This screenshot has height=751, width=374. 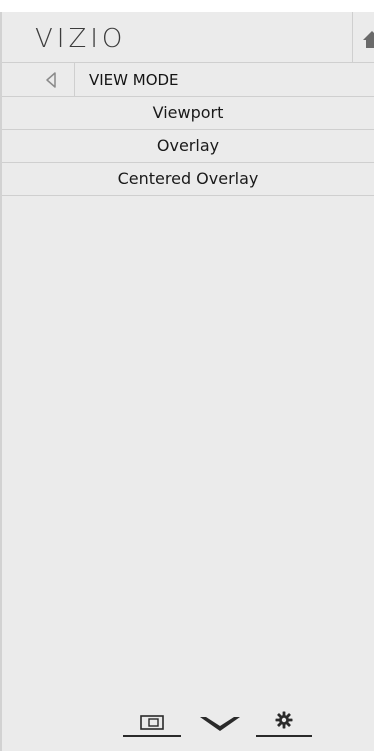 What do you see at coordinates (352, 37) in the screenshot?
I see `header-divider` at bounding box center [352, 37].